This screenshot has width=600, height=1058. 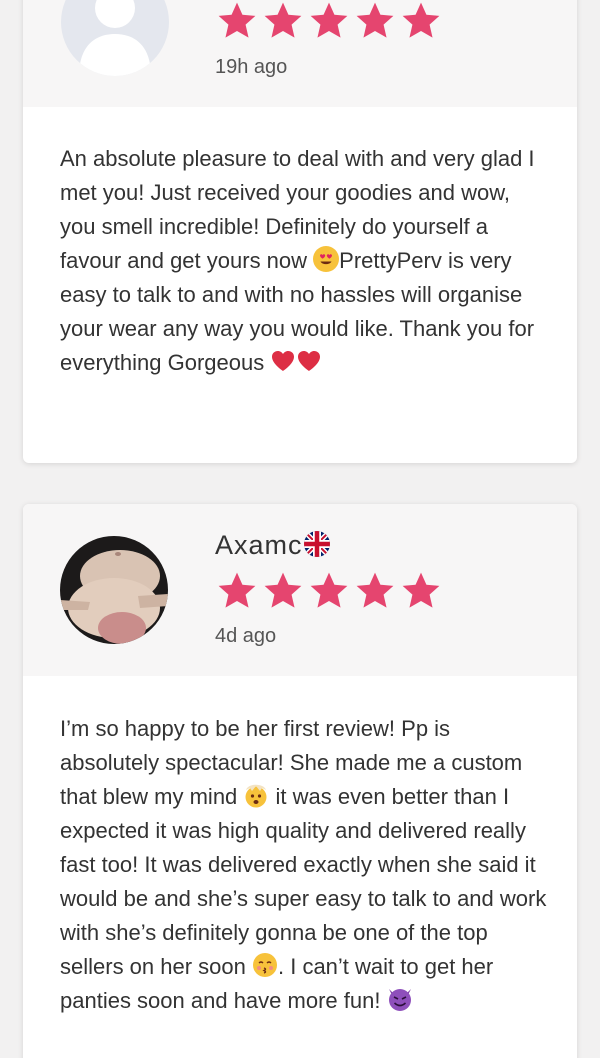 What do you see at coordinates (317, 544) in the screenshot?
I see `uk-flag-icon` at bounding box center [317, 544].